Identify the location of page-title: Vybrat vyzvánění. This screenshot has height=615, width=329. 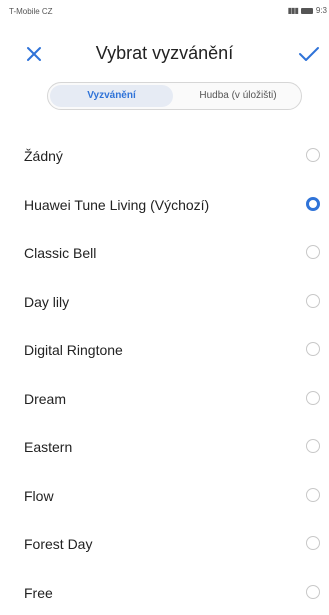
(164, 53).